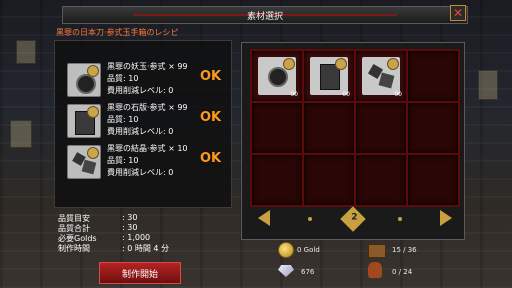 The height and width of the screenshot is (288, 512). I want to click on start-crafting-button: 制作開始, so click(140, 273).